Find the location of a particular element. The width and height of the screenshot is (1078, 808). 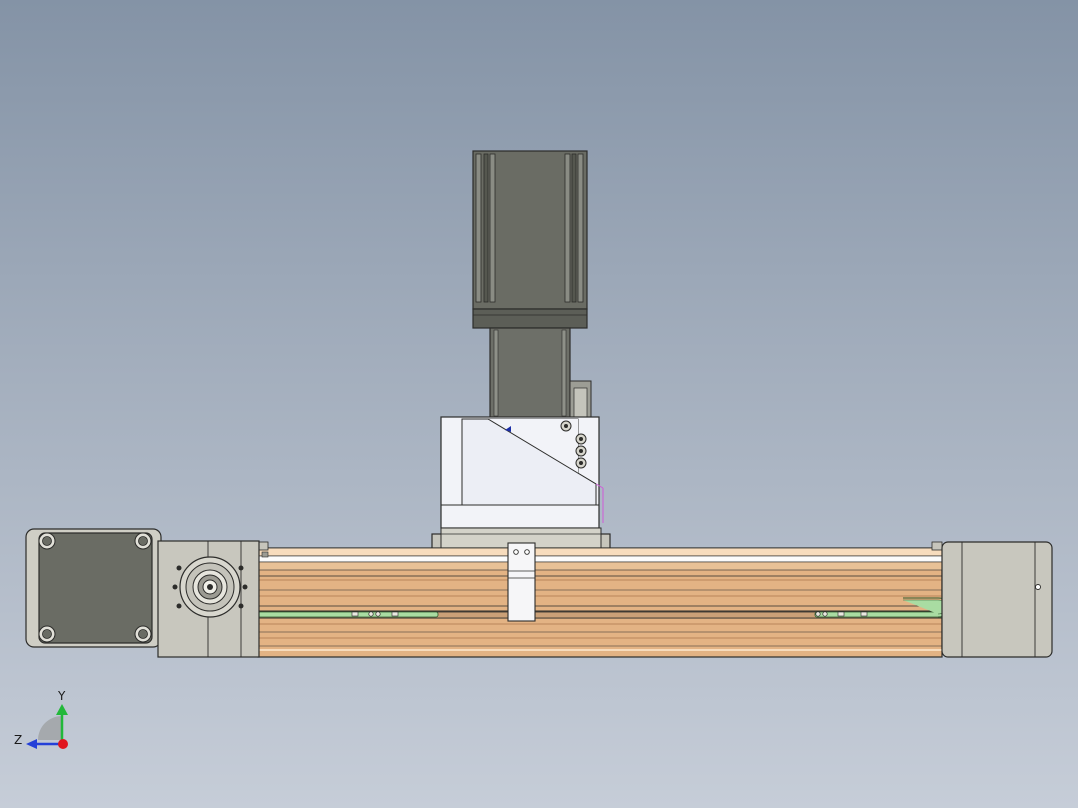

end-bearing-housing is located at coordinates (213, 599).